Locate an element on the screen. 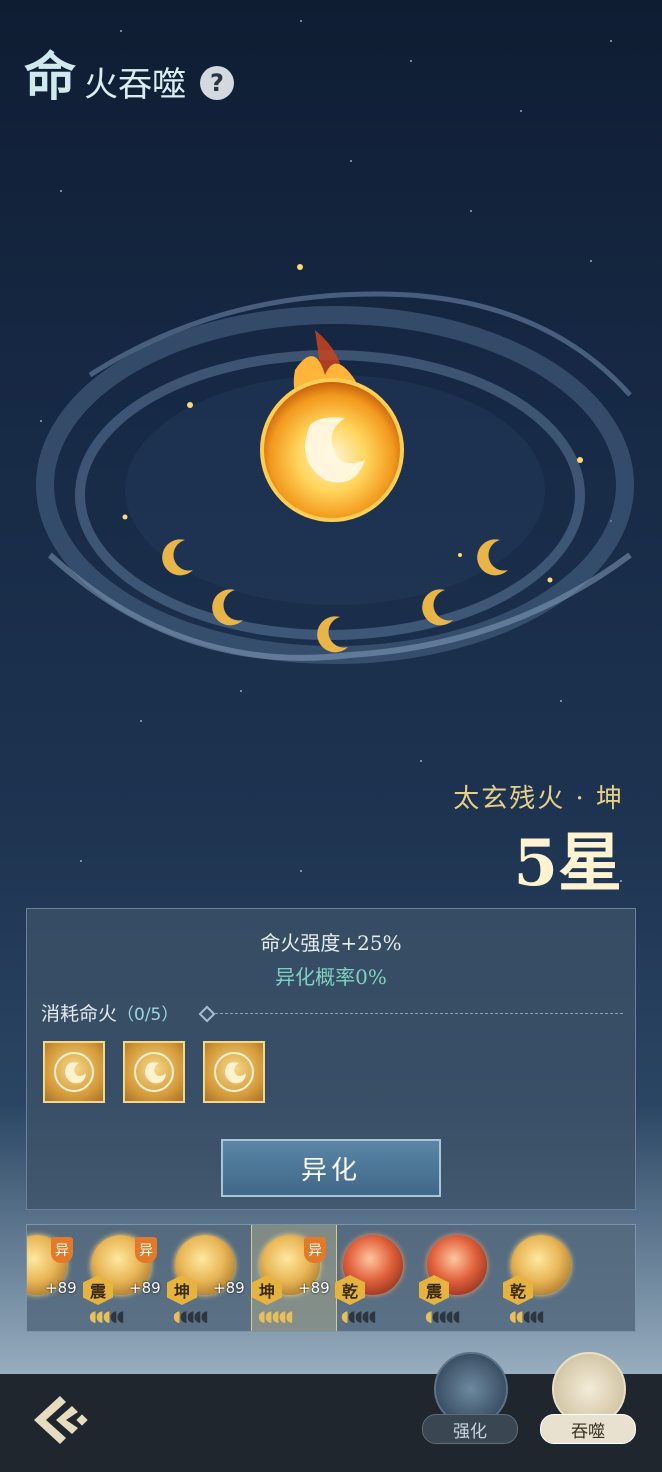  title-text: 火吞噬 is located at coordinates (135, 84).